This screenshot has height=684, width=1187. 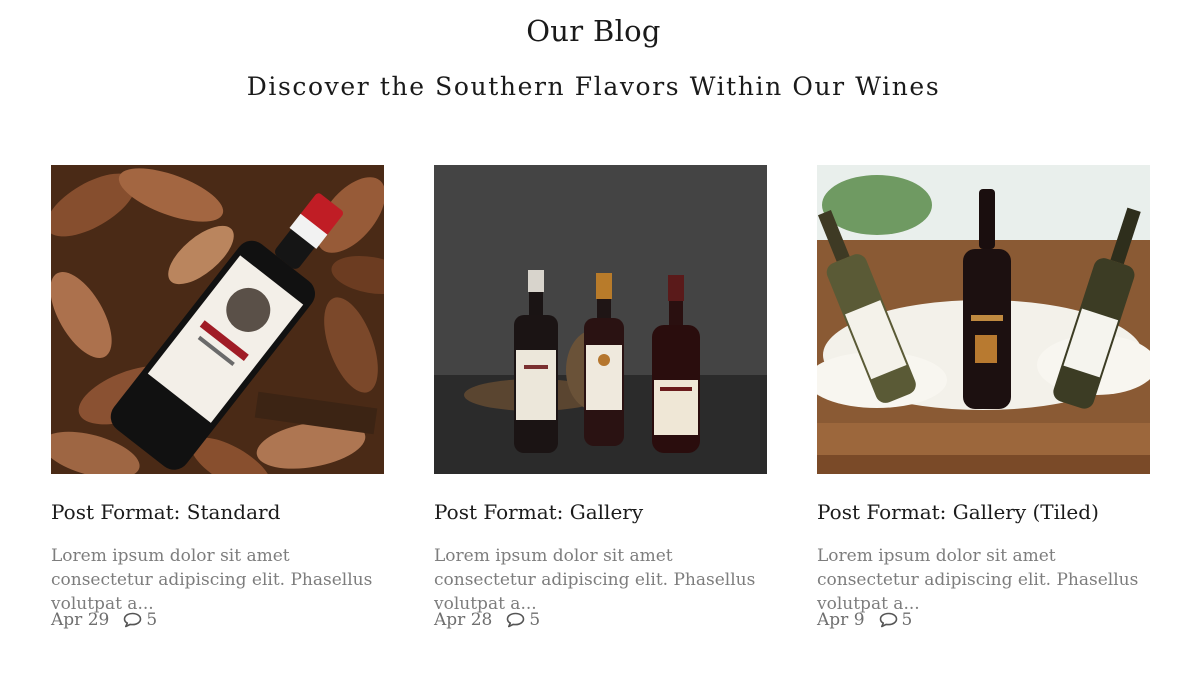 I want to click on post-meta: Apr 9 5, so click(x=864, y=620).